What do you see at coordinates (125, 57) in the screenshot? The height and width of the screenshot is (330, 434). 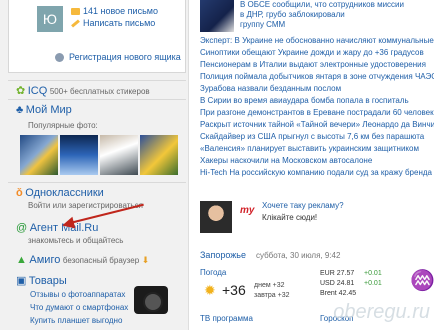 I see `register-link: Регистрация нового ящика` at bounding box center [125, 57].